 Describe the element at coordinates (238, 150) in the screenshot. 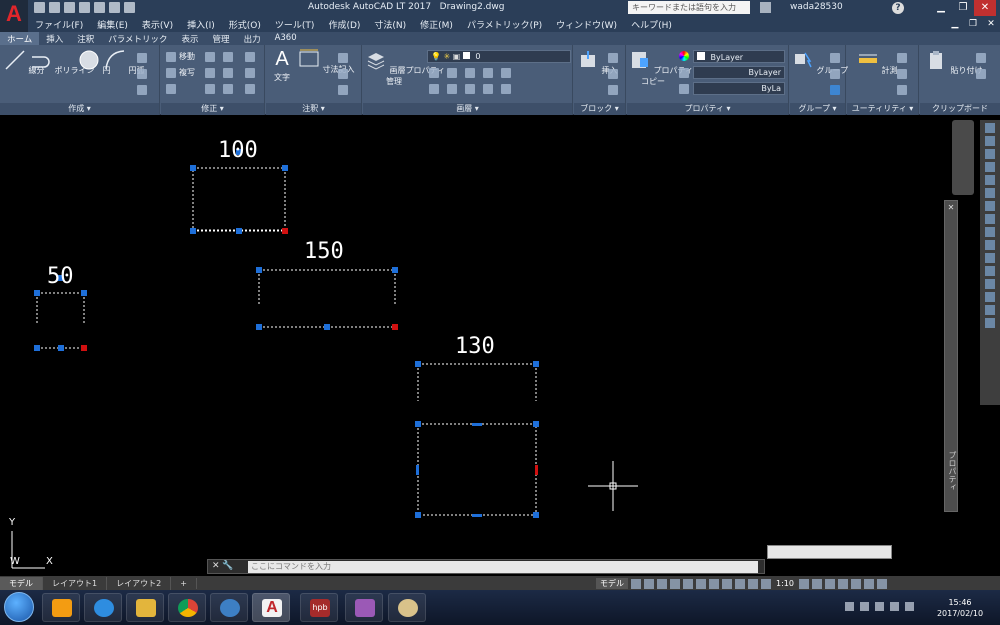

I see `dim-label-100: 100` at that location.